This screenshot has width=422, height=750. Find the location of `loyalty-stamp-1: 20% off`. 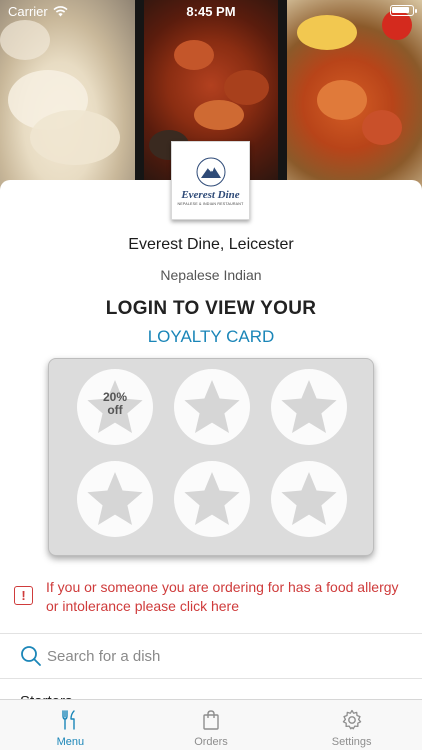

loyalty-stamp-1: 20% off is located at coordinates (115, 407).